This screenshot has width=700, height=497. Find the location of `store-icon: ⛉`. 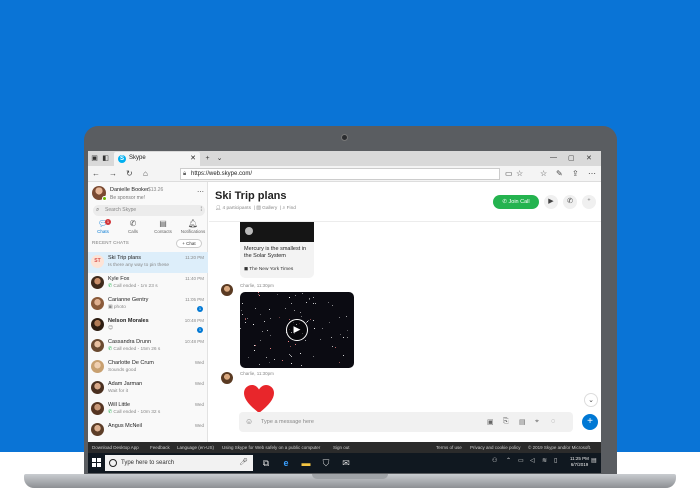

store-icon: ⛉ is located at coordinates (326, 463).